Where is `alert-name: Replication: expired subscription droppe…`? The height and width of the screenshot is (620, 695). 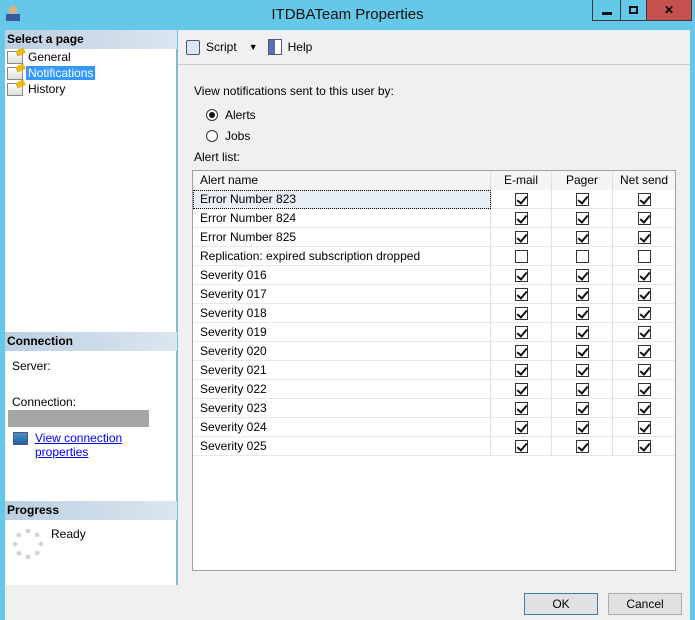
alert-name: Replication: expired subscription droppe… is located at coordinates (342, 256).